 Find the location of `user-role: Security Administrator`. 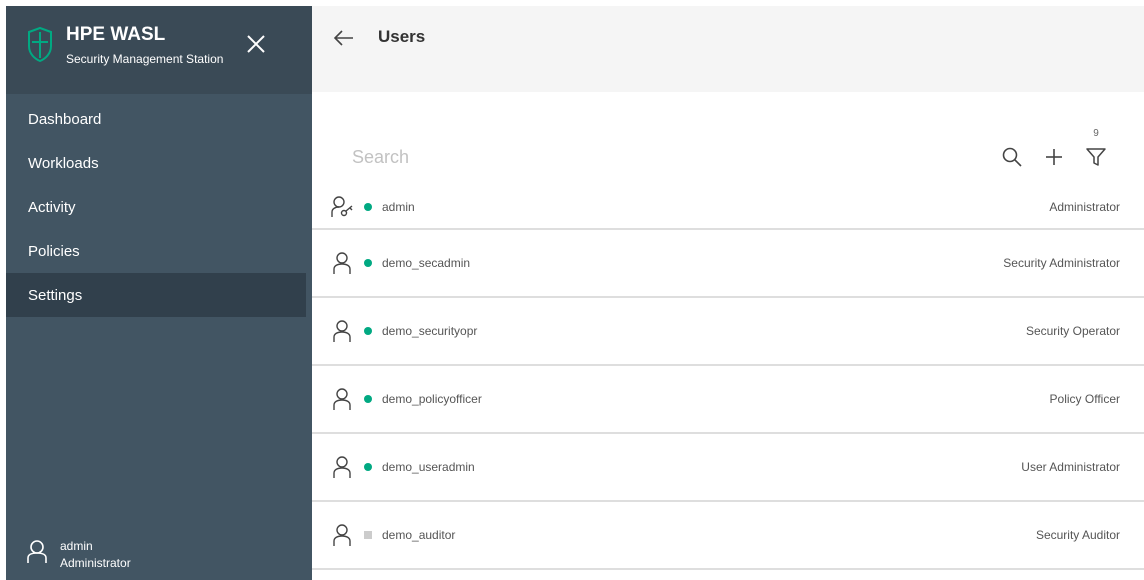

user-role: Security Administrator is located at coordinates (1061, 263).